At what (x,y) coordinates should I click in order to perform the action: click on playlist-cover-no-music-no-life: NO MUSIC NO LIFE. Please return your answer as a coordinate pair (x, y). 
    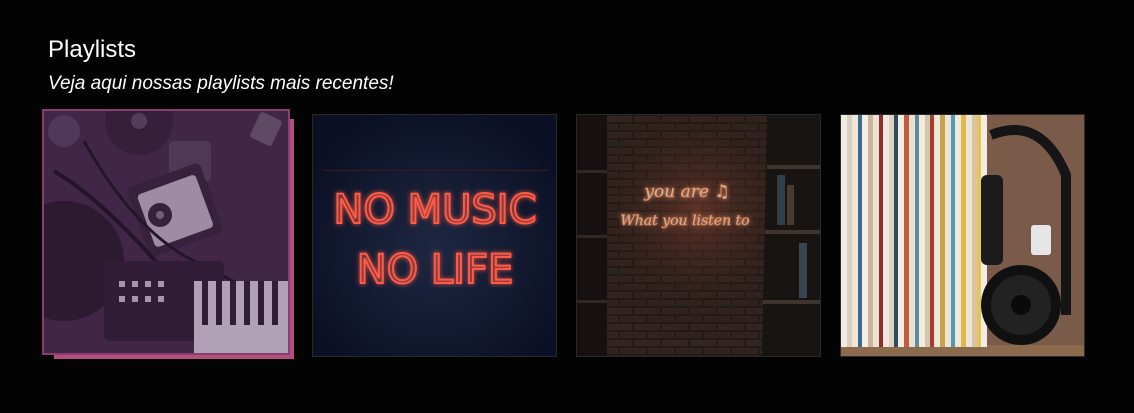
    Looking at the image, I should click on (434, 235).